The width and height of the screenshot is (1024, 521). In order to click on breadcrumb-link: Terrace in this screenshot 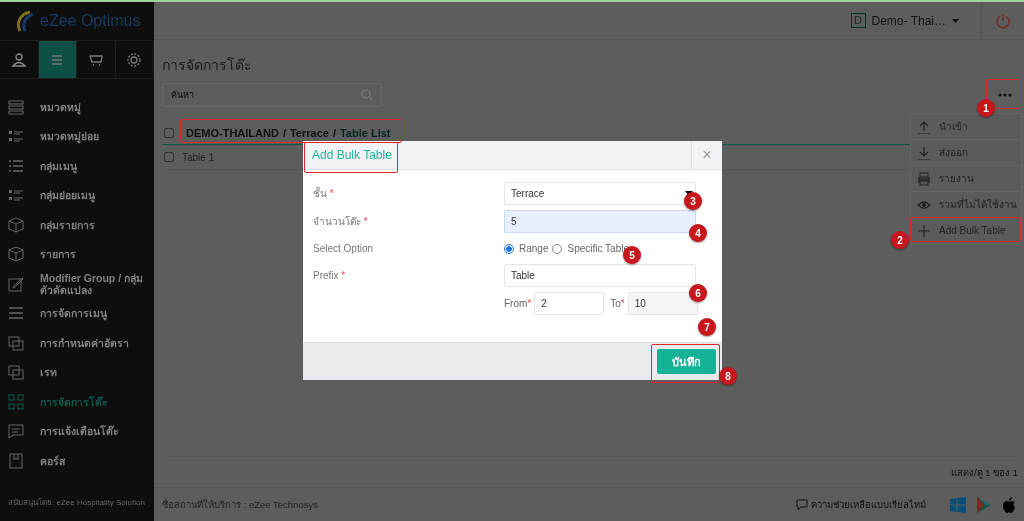, I will do `click(309, 133)`.